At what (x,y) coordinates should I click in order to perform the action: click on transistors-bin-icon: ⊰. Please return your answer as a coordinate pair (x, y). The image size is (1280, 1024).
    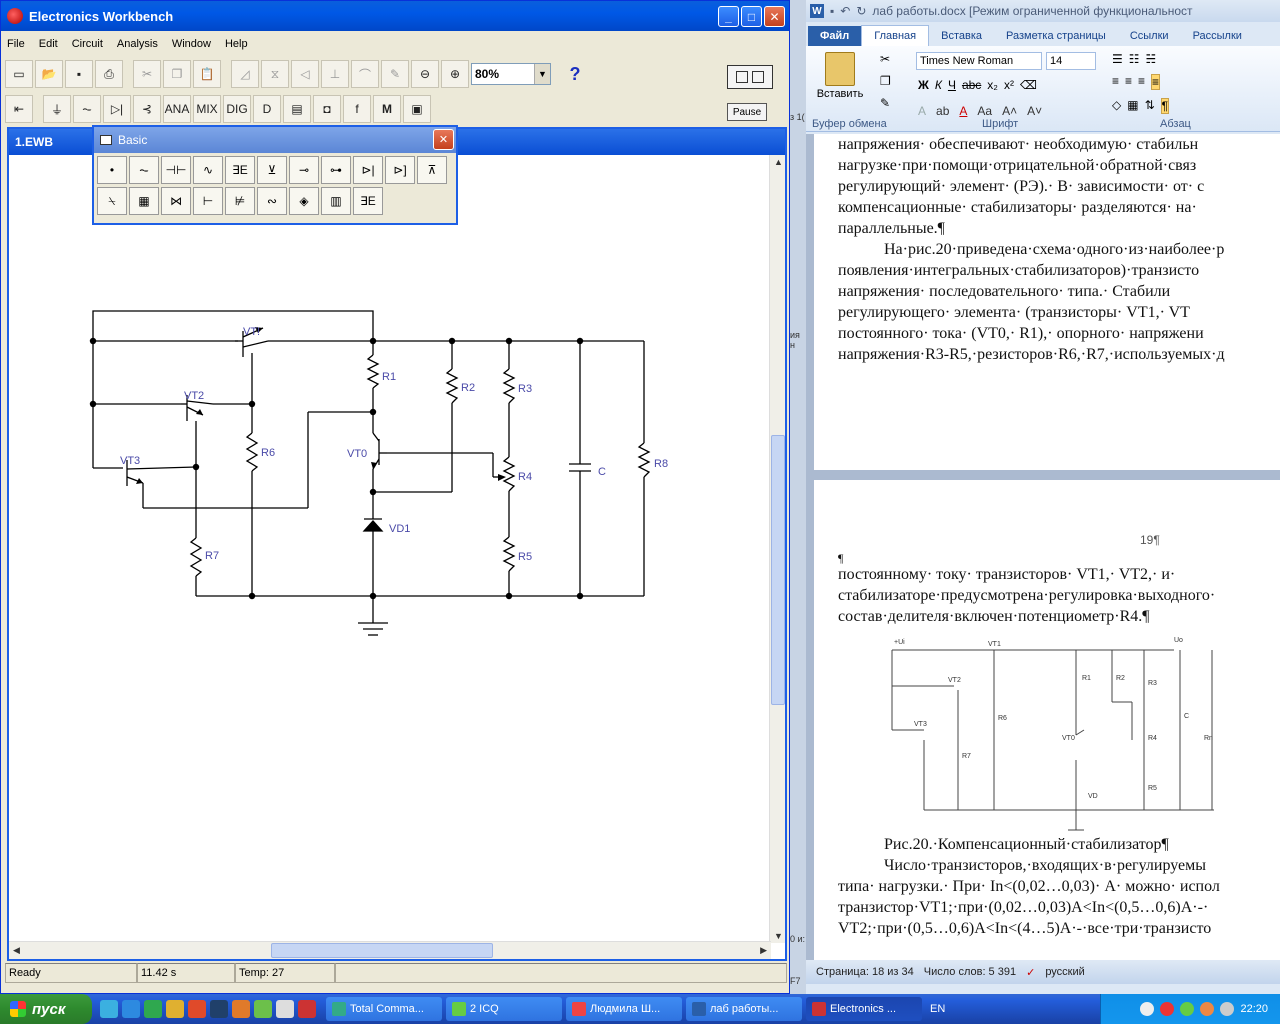
    Looking at the image, I should click on (147, 109).